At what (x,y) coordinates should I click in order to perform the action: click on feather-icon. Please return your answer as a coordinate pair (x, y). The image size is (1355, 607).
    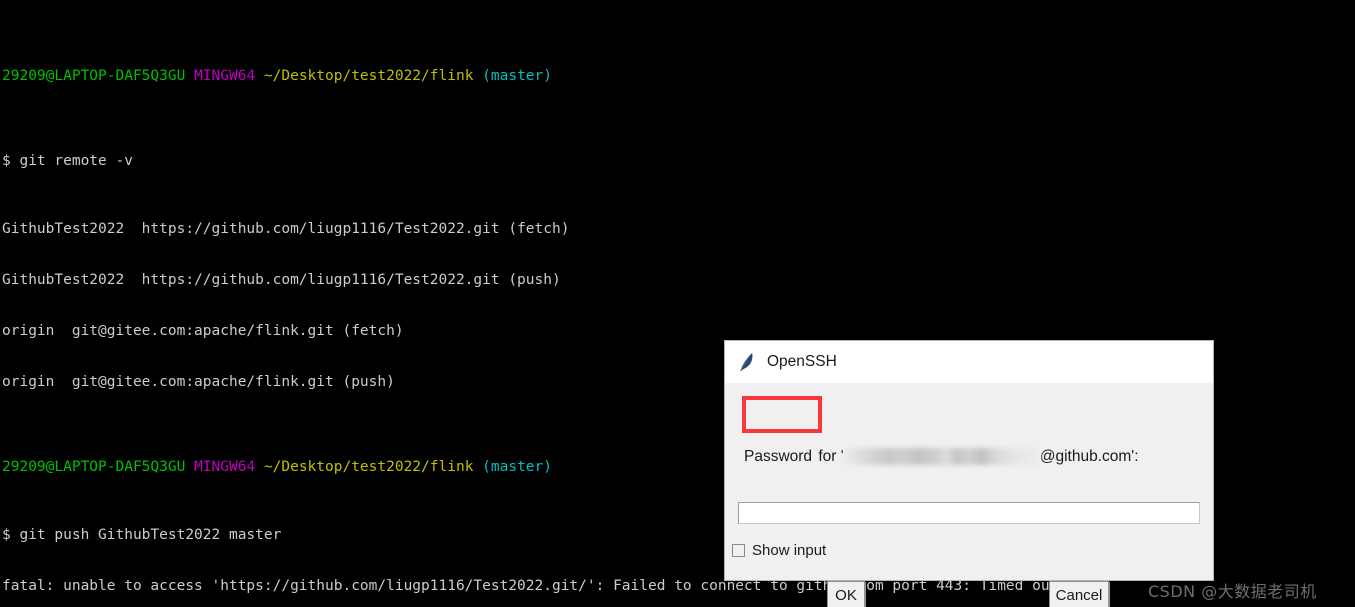
    Looking at the image, I should click on (746, 362).